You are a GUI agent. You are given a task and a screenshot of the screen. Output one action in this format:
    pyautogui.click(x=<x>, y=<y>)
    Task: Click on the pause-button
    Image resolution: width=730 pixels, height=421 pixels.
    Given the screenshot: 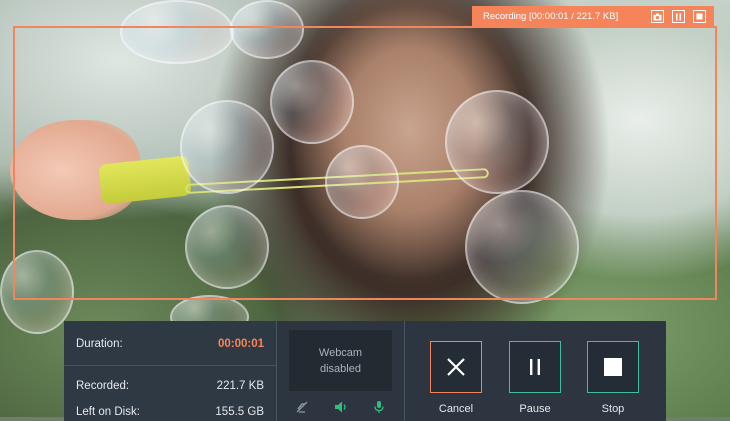 What is the action you would take?
    pyautogui.click(x=535, y=367)
    